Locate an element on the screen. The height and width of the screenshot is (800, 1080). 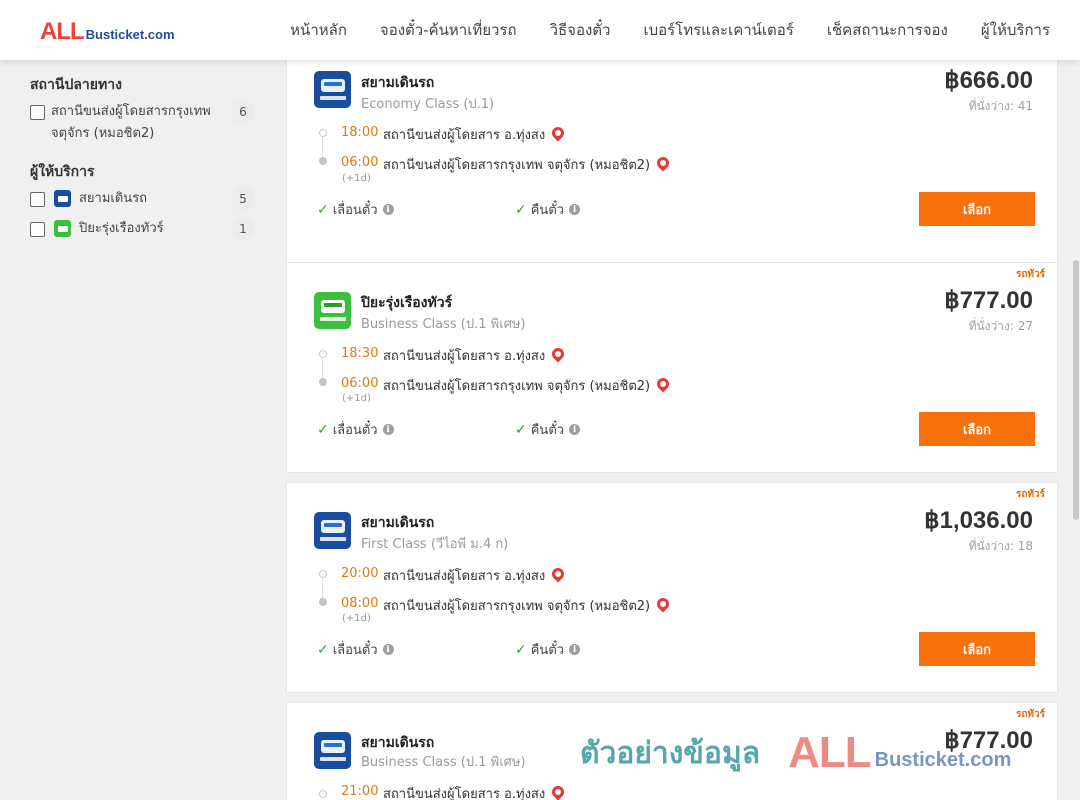
arrival-time: 06:00 is located at coordinates (360, 162).